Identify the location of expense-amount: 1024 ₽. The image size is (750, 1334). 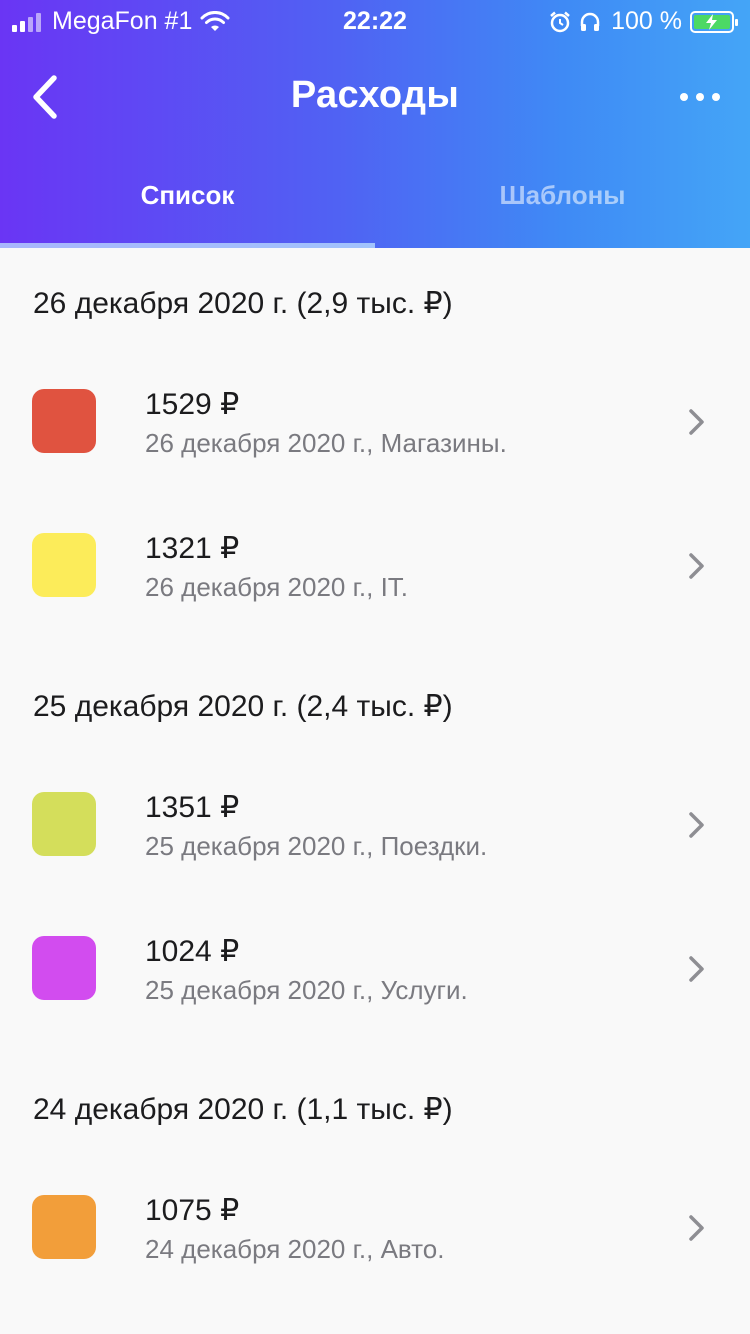
(192, 951).